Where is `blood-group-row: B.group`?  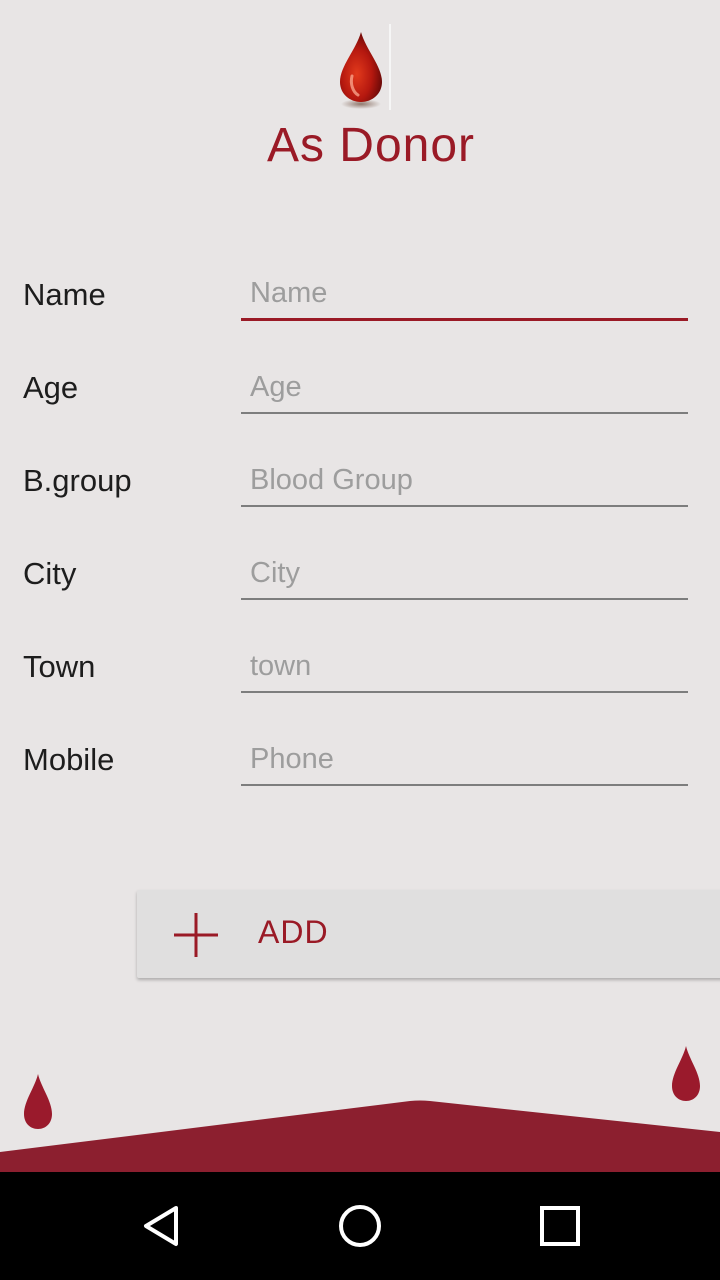
blood-group-row: B.group is located at coordinates (360, 488).